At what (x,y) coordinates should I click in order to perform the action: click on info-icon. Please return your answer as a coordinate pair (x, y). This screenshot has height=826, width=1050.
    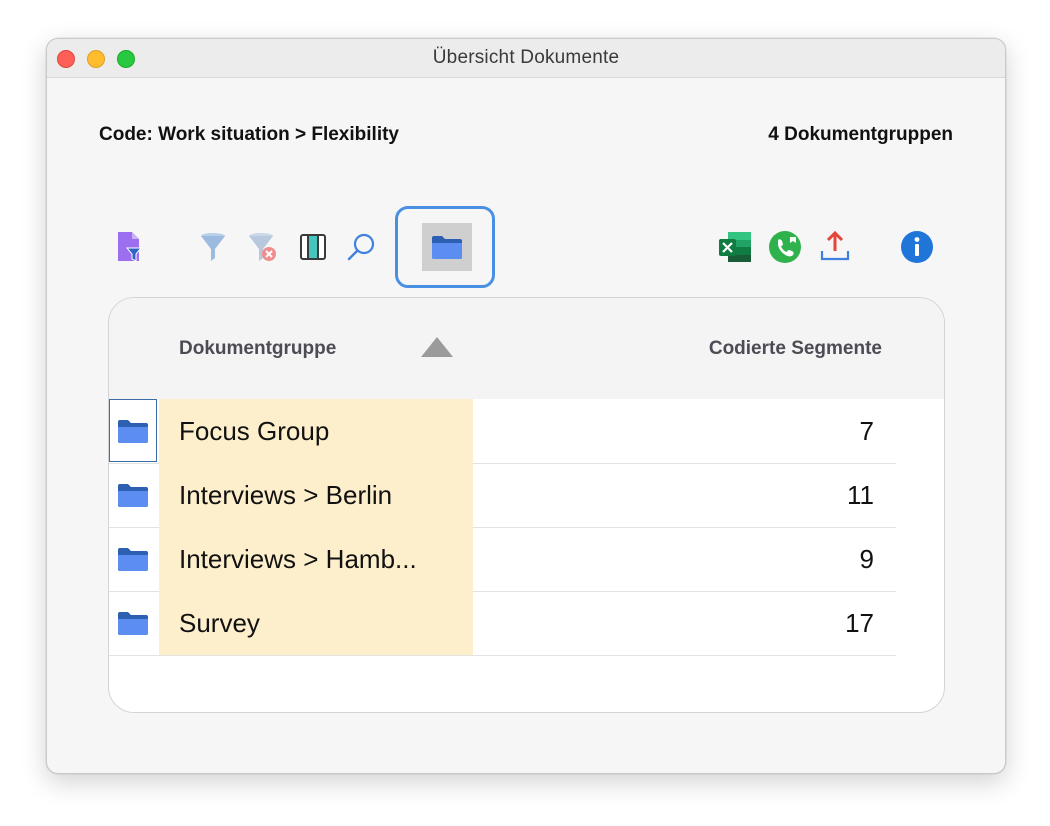
    Looking at the image, I should click on (917, 247).